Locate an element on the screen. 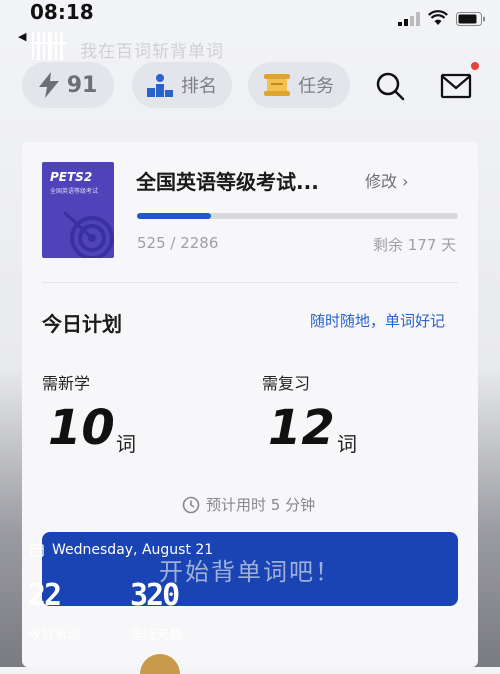 This screenshot has height=674, width=500. review-words-unit: 词 is located at coordinates (347, 444).